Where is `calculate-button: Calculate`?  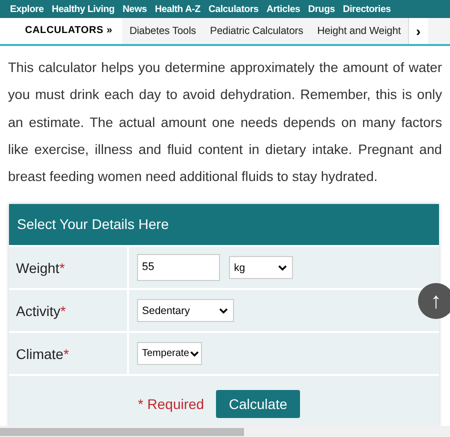
calculate-button: Calculate is located at coordinates (258, 404).